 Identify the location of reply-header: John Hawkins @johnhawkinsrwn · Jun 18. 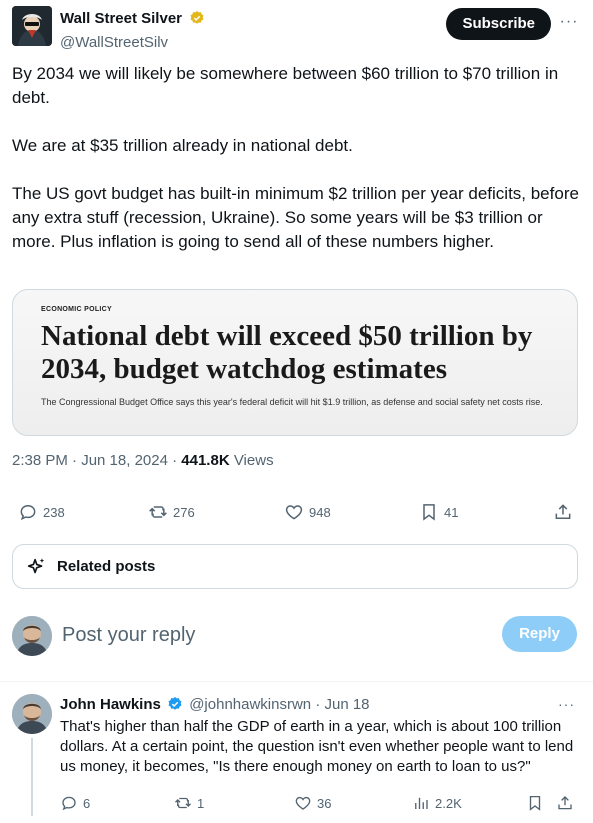
(215, 706).